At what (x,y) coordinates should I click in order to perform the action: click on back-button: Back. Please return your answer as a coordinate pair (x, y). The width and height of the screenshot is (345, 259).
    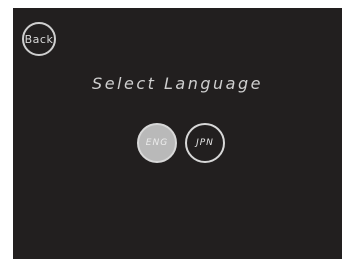
    Looking at the image, I should click on (39, 39).